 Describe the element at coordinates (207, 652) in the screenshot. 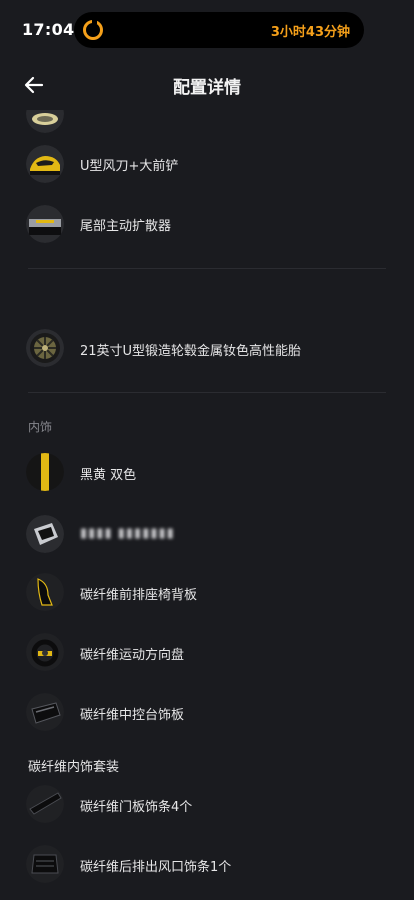

I see `list-item-steering-wheel: 碳纤维运动方向盘` at that location.